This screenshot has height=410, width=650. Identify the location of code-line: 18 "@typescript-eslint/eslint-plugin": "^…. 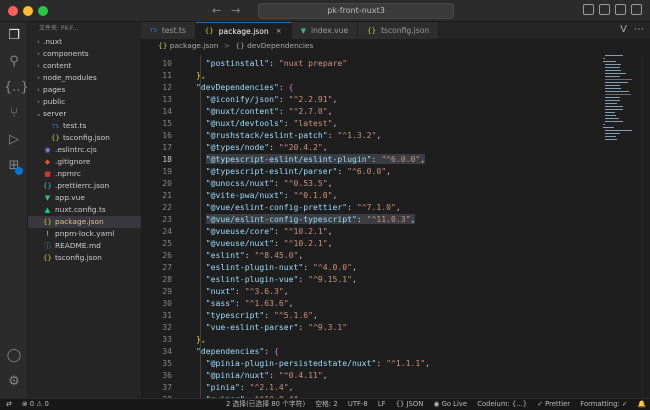
(368, 159).